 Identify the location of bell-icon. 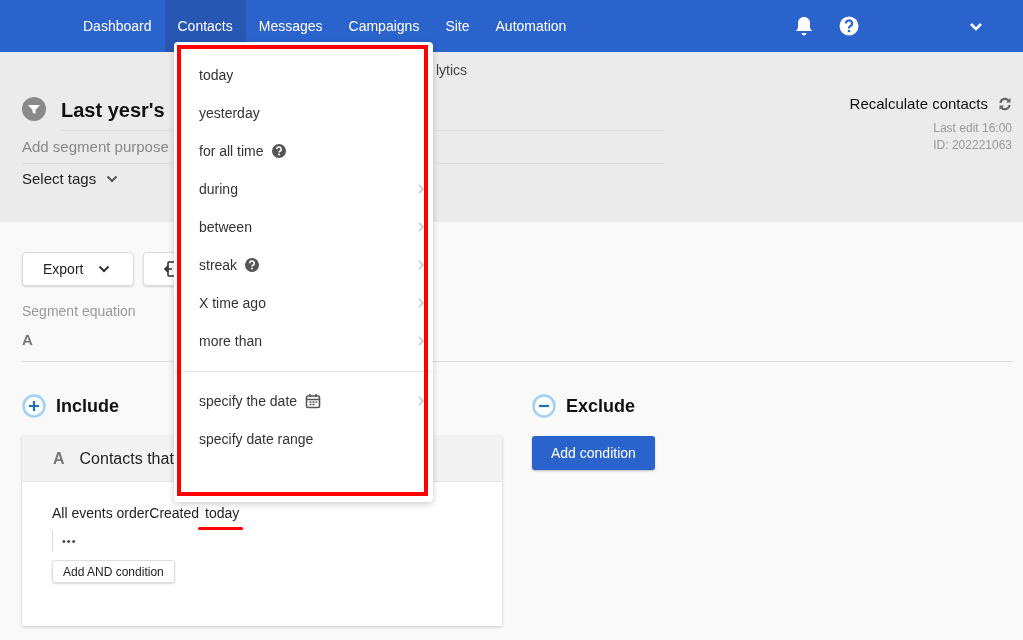
(804, 26).